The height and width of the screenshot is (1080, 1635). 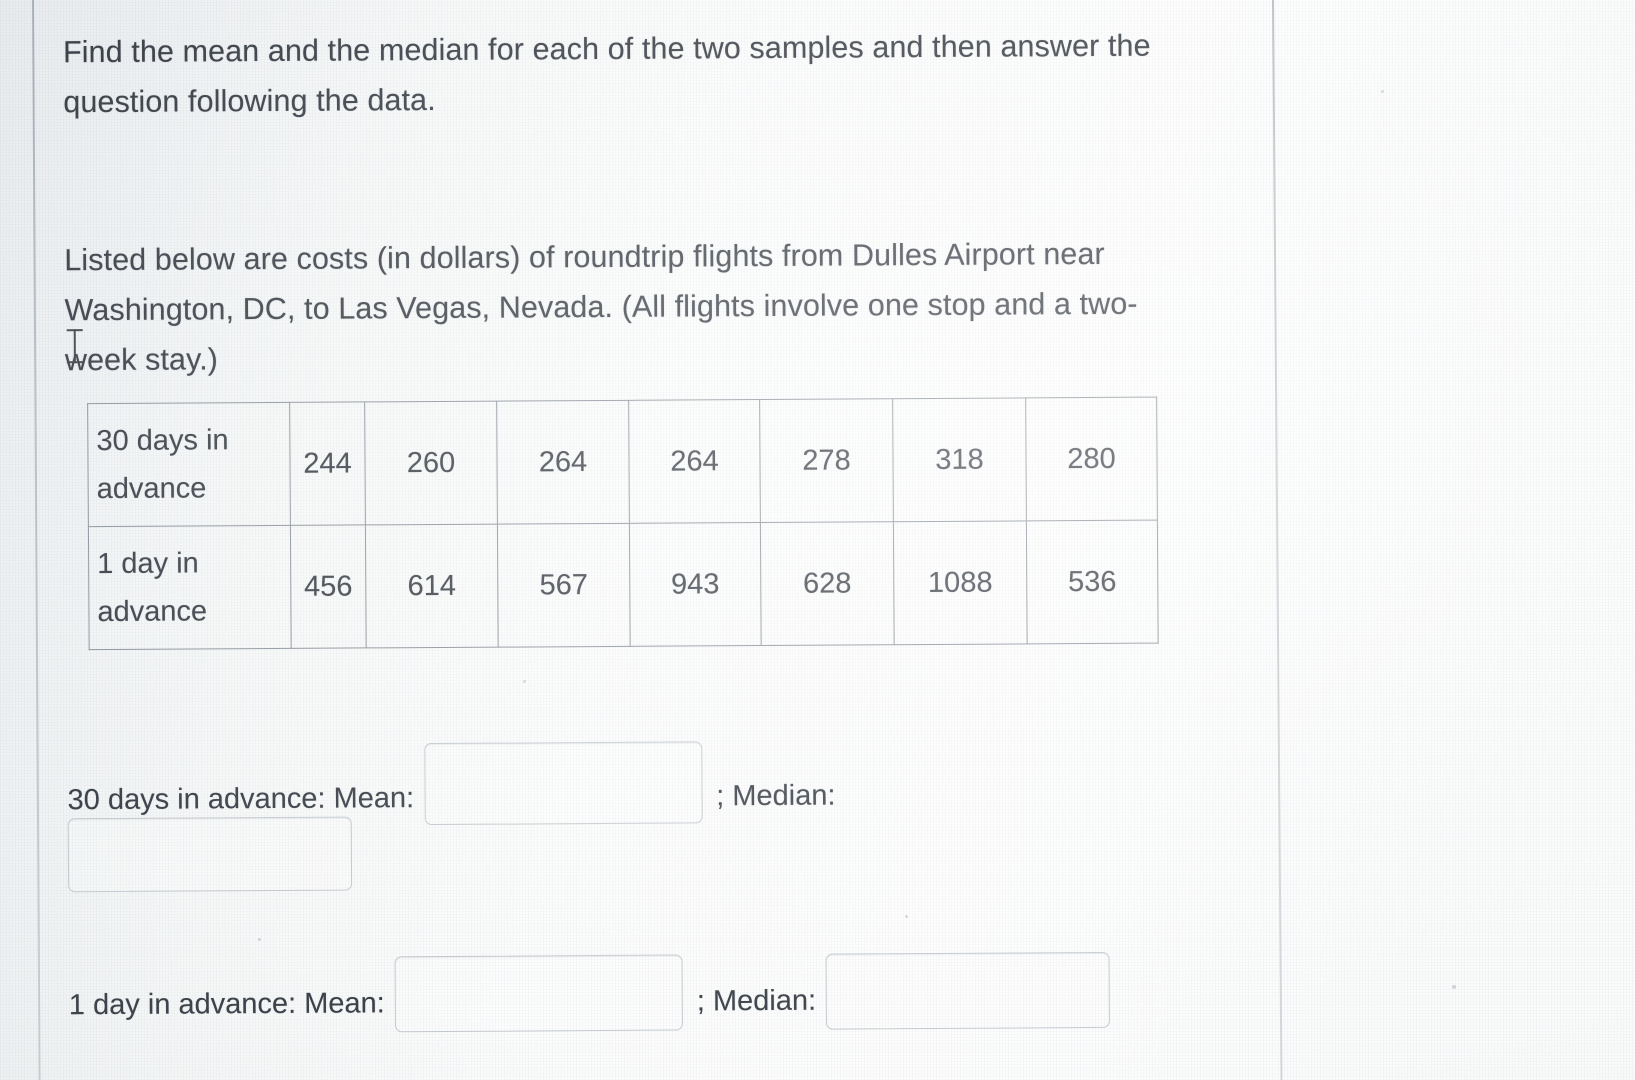 What do you see at coordinates (959, 459) in the screenshot?
I see `cell-30days-6: 318` at bounding box center [959, 459].